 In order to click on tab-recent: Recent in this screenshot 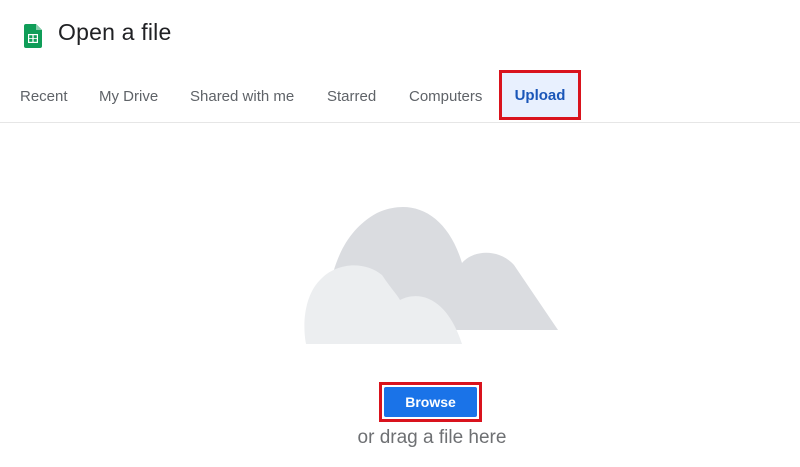, I will do `click(44, 96)`.